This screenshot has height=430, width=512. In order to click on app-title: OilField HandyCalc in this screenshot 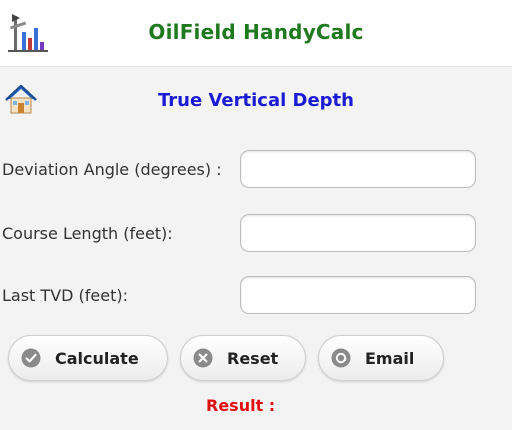, I will do `click(256, 32)`.